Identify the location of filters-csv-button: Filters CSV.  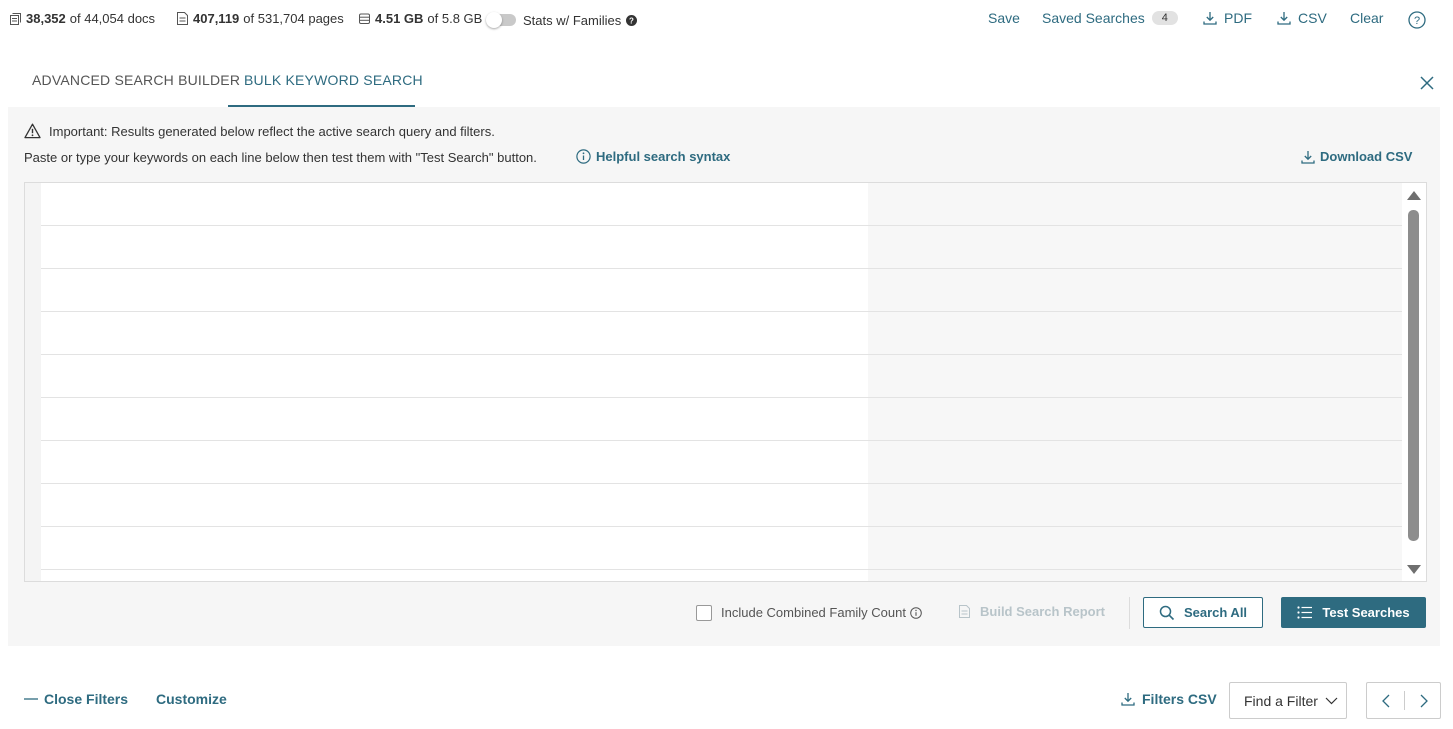
(1169, 699).